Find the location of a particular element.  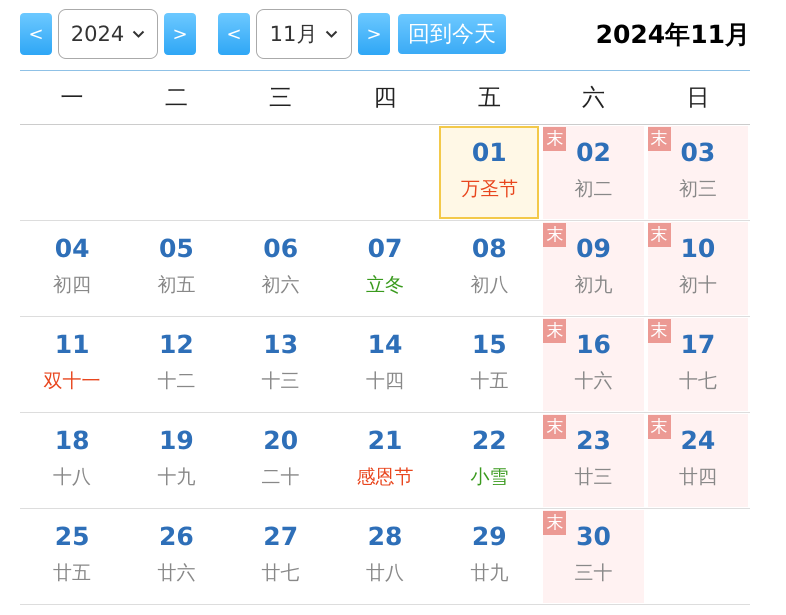

day-cell: 08 初八 is located at coordinates (489, 268).